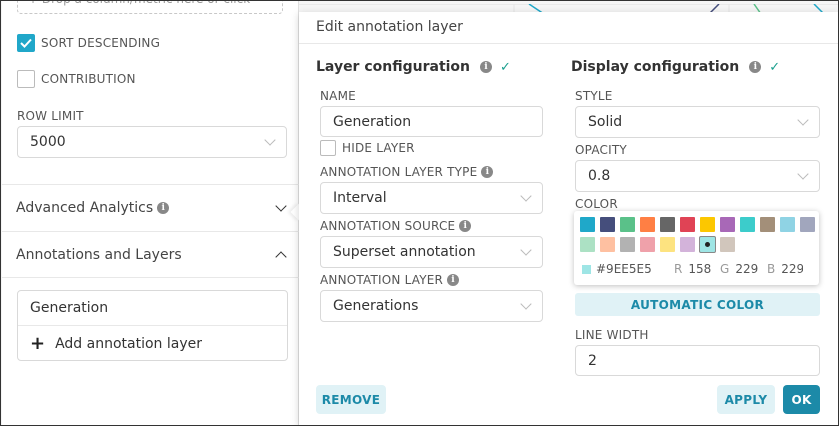 The image size is (839, 426). I want to click on annotation-layer-label: ANNOTATION LAYER i, so click(390, 280).